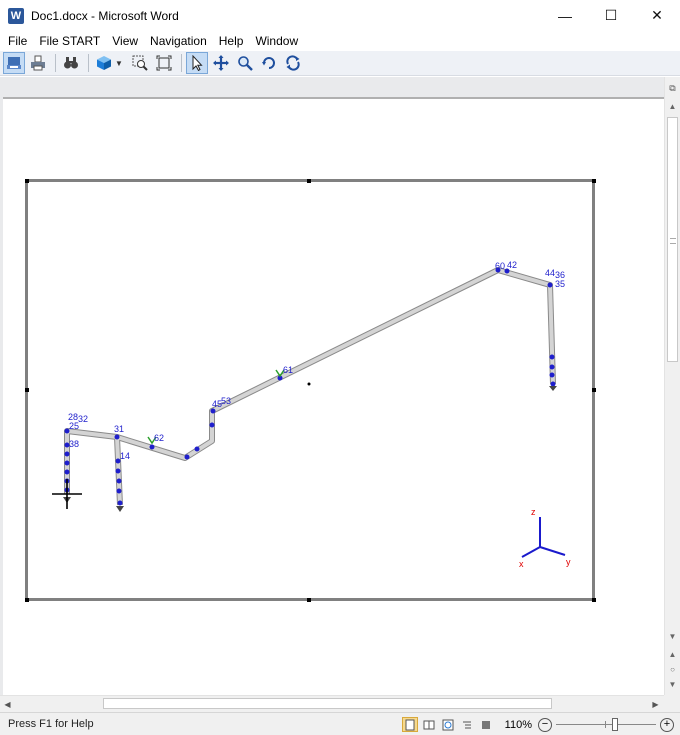 This screenshot has width=680, height=735. I want to click on vertical-scrollbar: ⧉ ▲ ▼ ▲ ○ ▼, so click(672, 386).